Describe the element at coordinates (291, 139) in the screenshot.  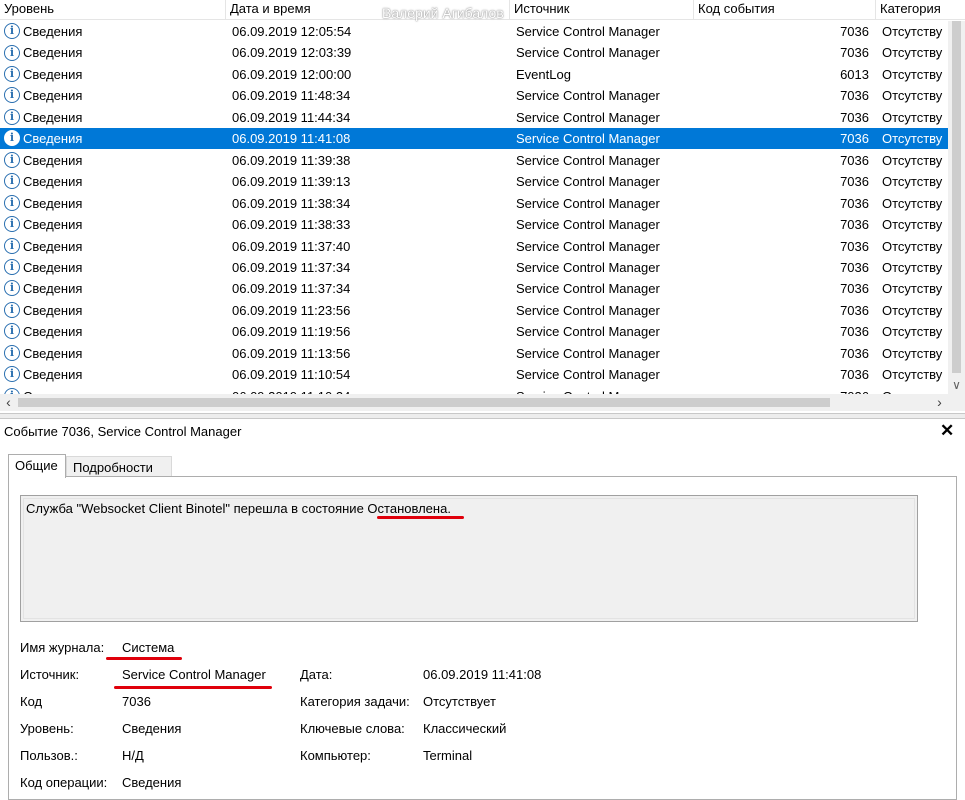
I see `event-datetime: 06.09.2019 11:41:08` at that location.